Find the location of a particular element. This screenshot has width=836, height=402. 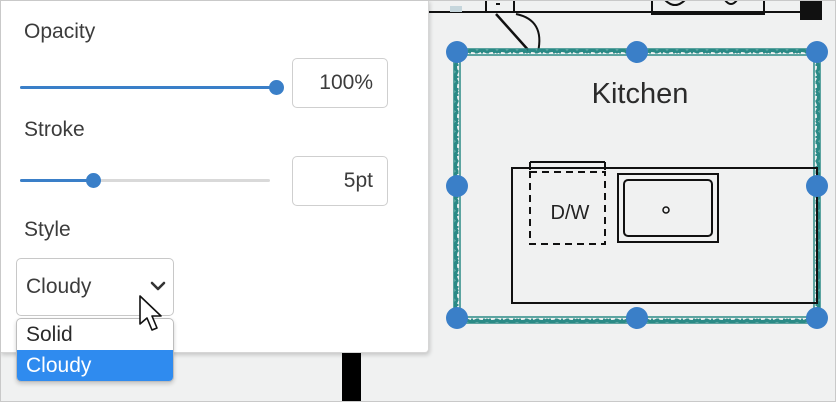

sink-outline is located at coordinates (668, 208).